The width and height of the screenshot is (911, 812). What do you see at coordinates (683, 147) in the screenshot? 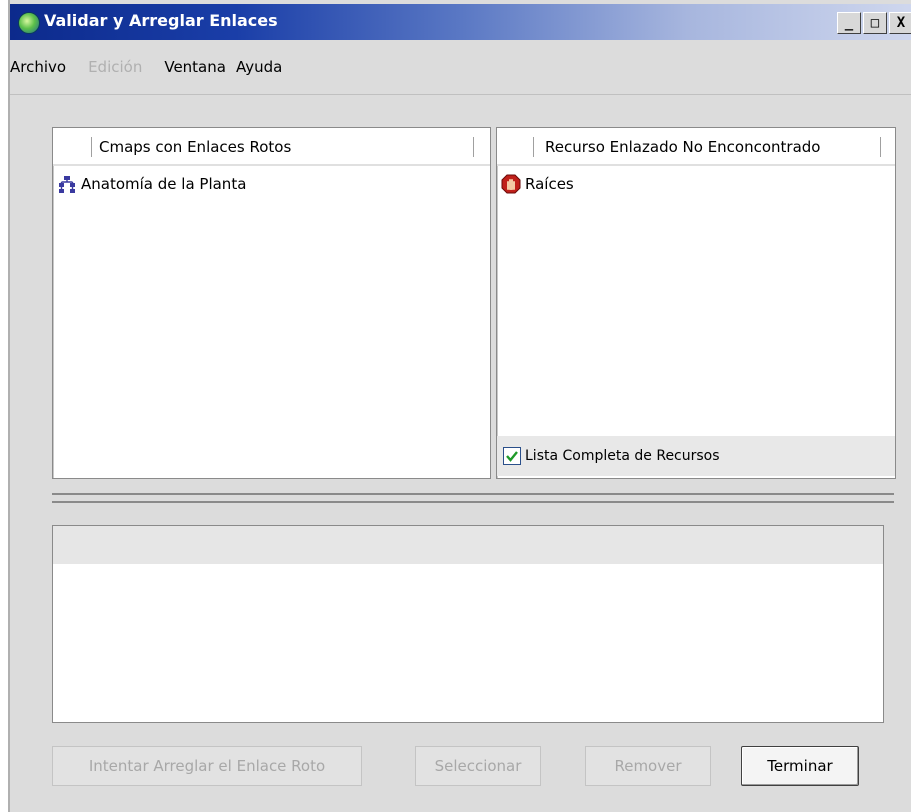
I see `missing-resource-header-label: Recurso Enlazado No Enconcontrado` at bounding box center [683, 147].